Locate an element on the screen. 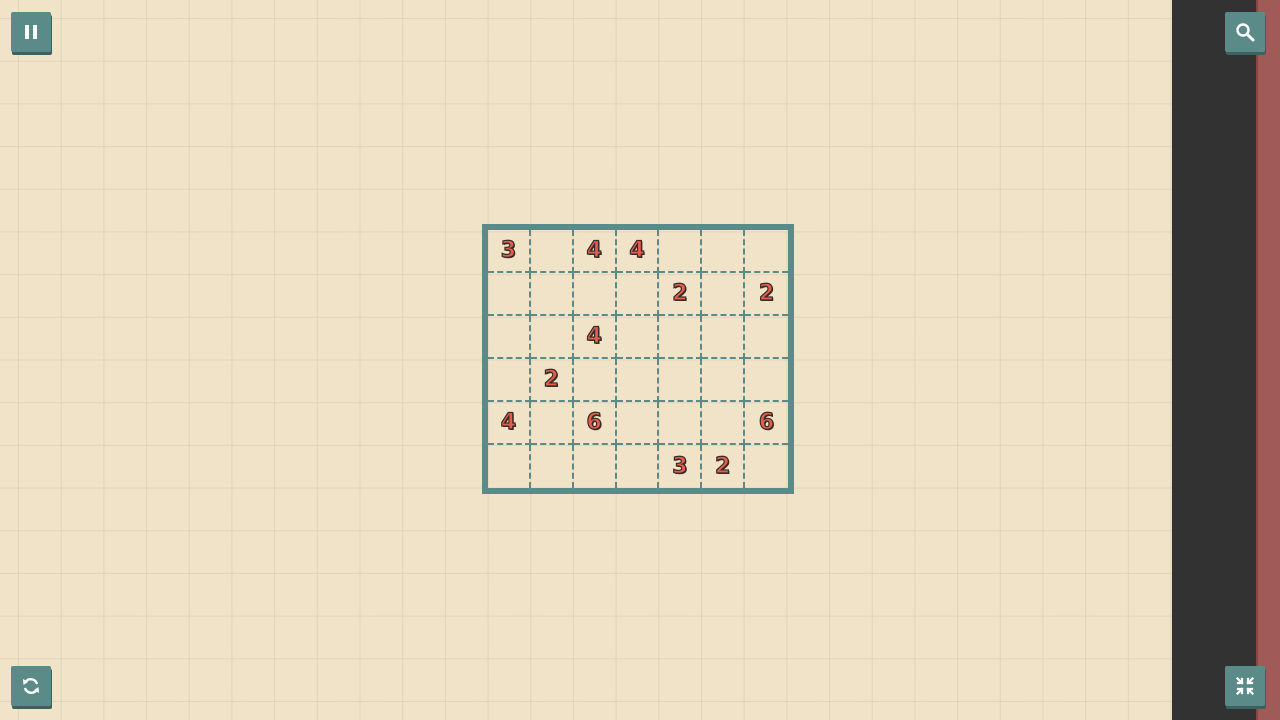  collapse-icon is located at coordinates (1245, 686).